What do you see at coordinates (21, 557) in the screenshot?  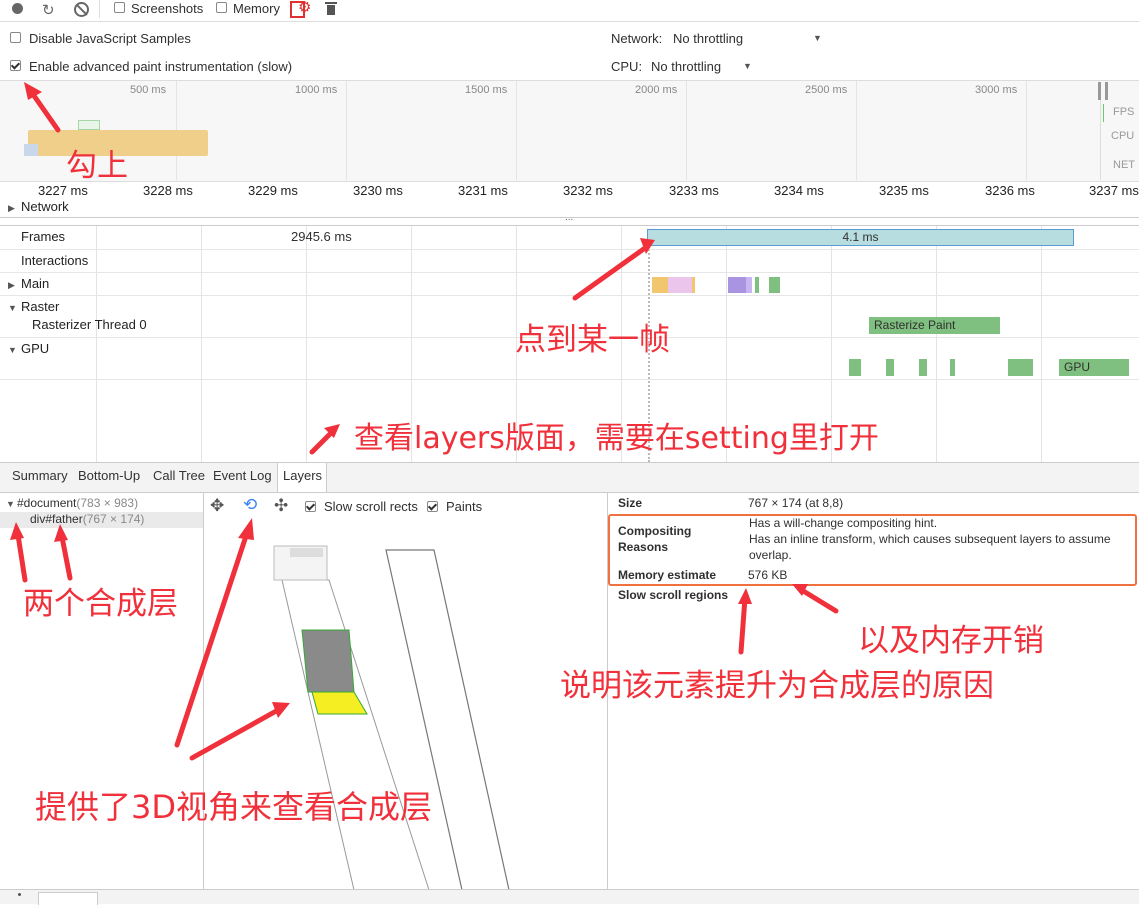 I see `arrow-to-document` at bounding box center [21, 557].